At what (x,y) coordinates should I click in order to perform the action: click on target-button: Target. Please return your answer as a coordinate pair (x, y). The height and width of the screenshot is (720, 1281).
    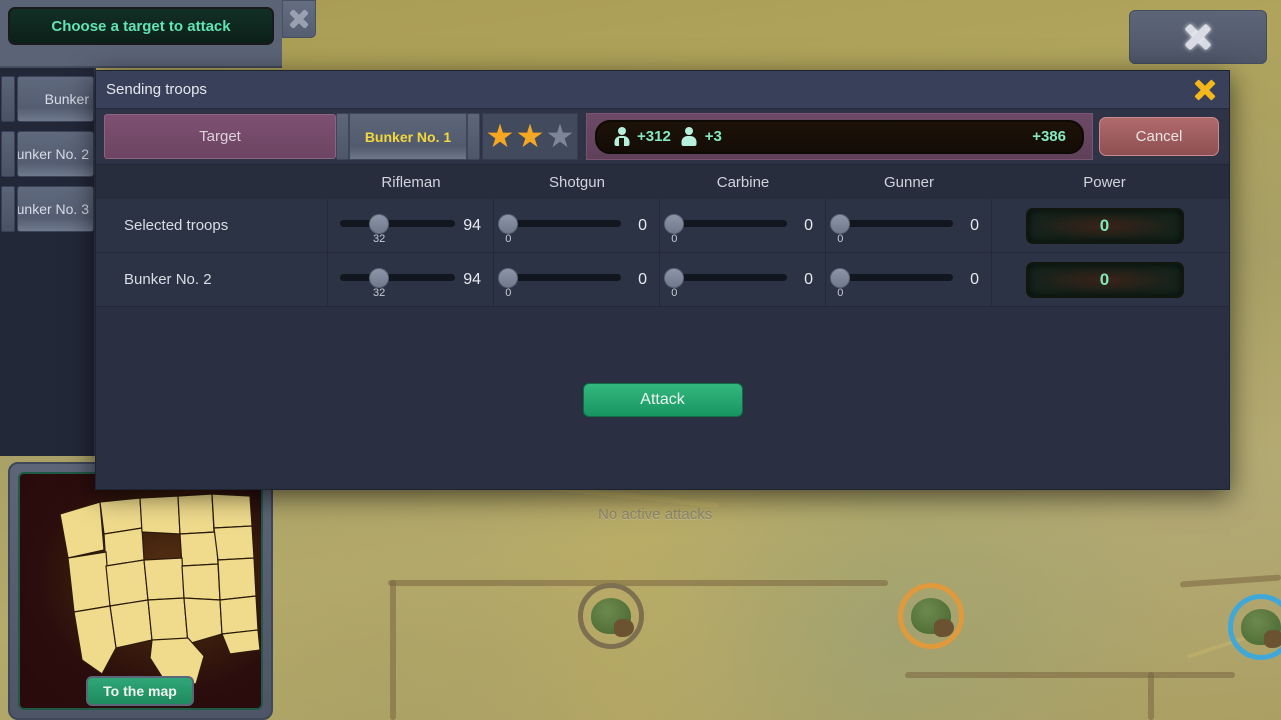
    Looking at the image, I should click on (220, 136).